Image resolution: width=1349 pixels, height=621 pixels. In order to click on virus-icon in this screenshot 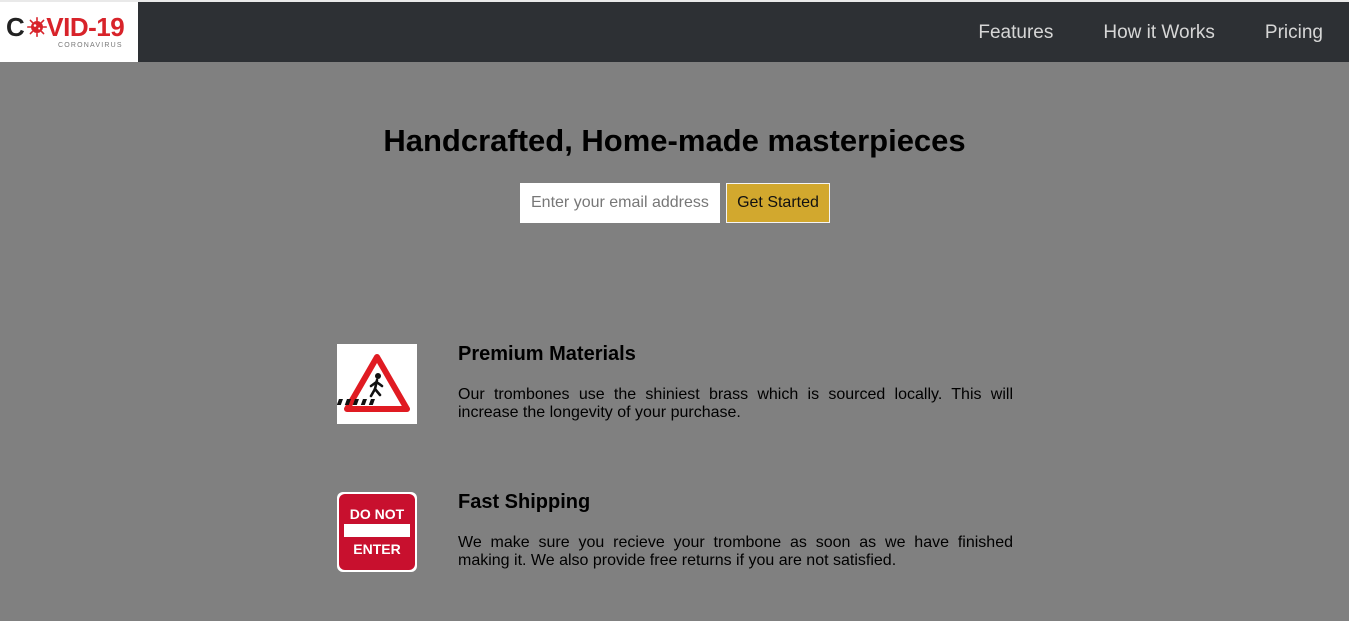, I will do `click(37, 27)`.